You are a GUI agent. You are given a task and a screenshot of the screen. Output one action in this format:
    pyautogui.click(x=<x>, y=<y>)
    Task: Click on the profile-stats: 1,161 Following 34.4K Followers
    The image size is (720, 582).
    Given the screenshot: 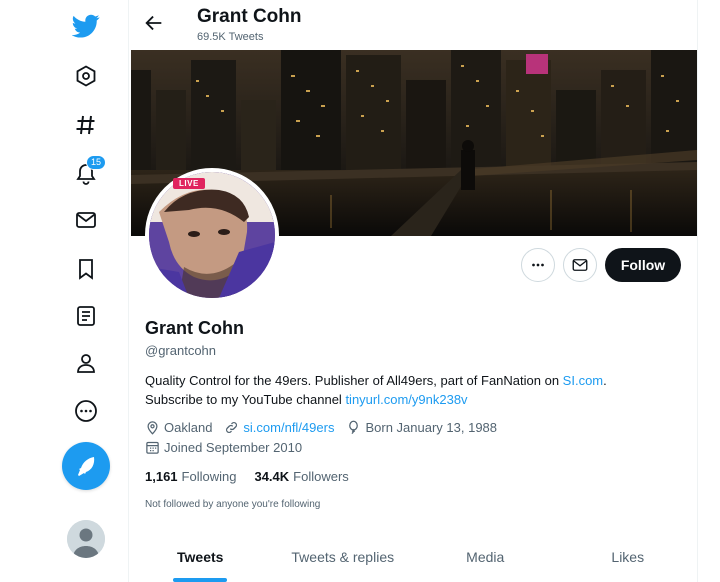 What is the action you would take?
    pyautogui.click(x=256, y=476)
    